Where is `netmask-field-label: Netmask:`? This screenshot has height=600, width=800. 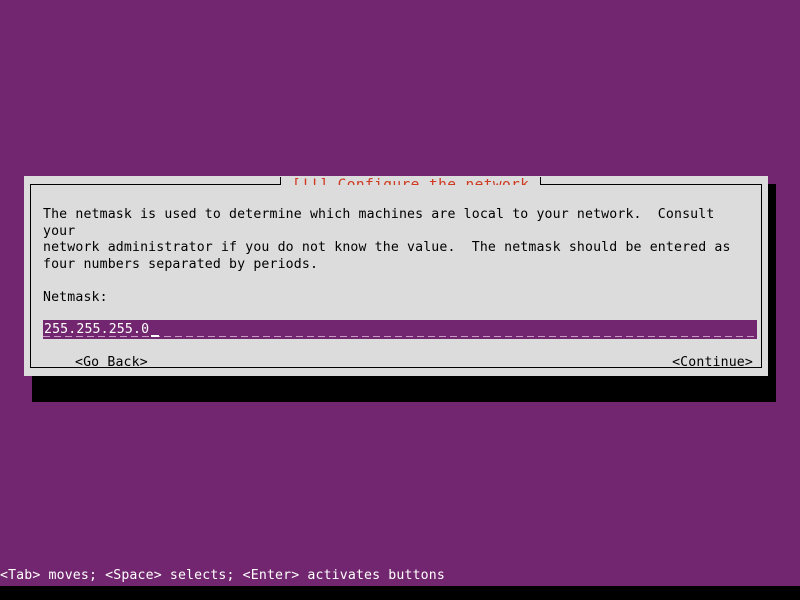
netmask-field-label: Netmask: is located at coordinates (75, 298).